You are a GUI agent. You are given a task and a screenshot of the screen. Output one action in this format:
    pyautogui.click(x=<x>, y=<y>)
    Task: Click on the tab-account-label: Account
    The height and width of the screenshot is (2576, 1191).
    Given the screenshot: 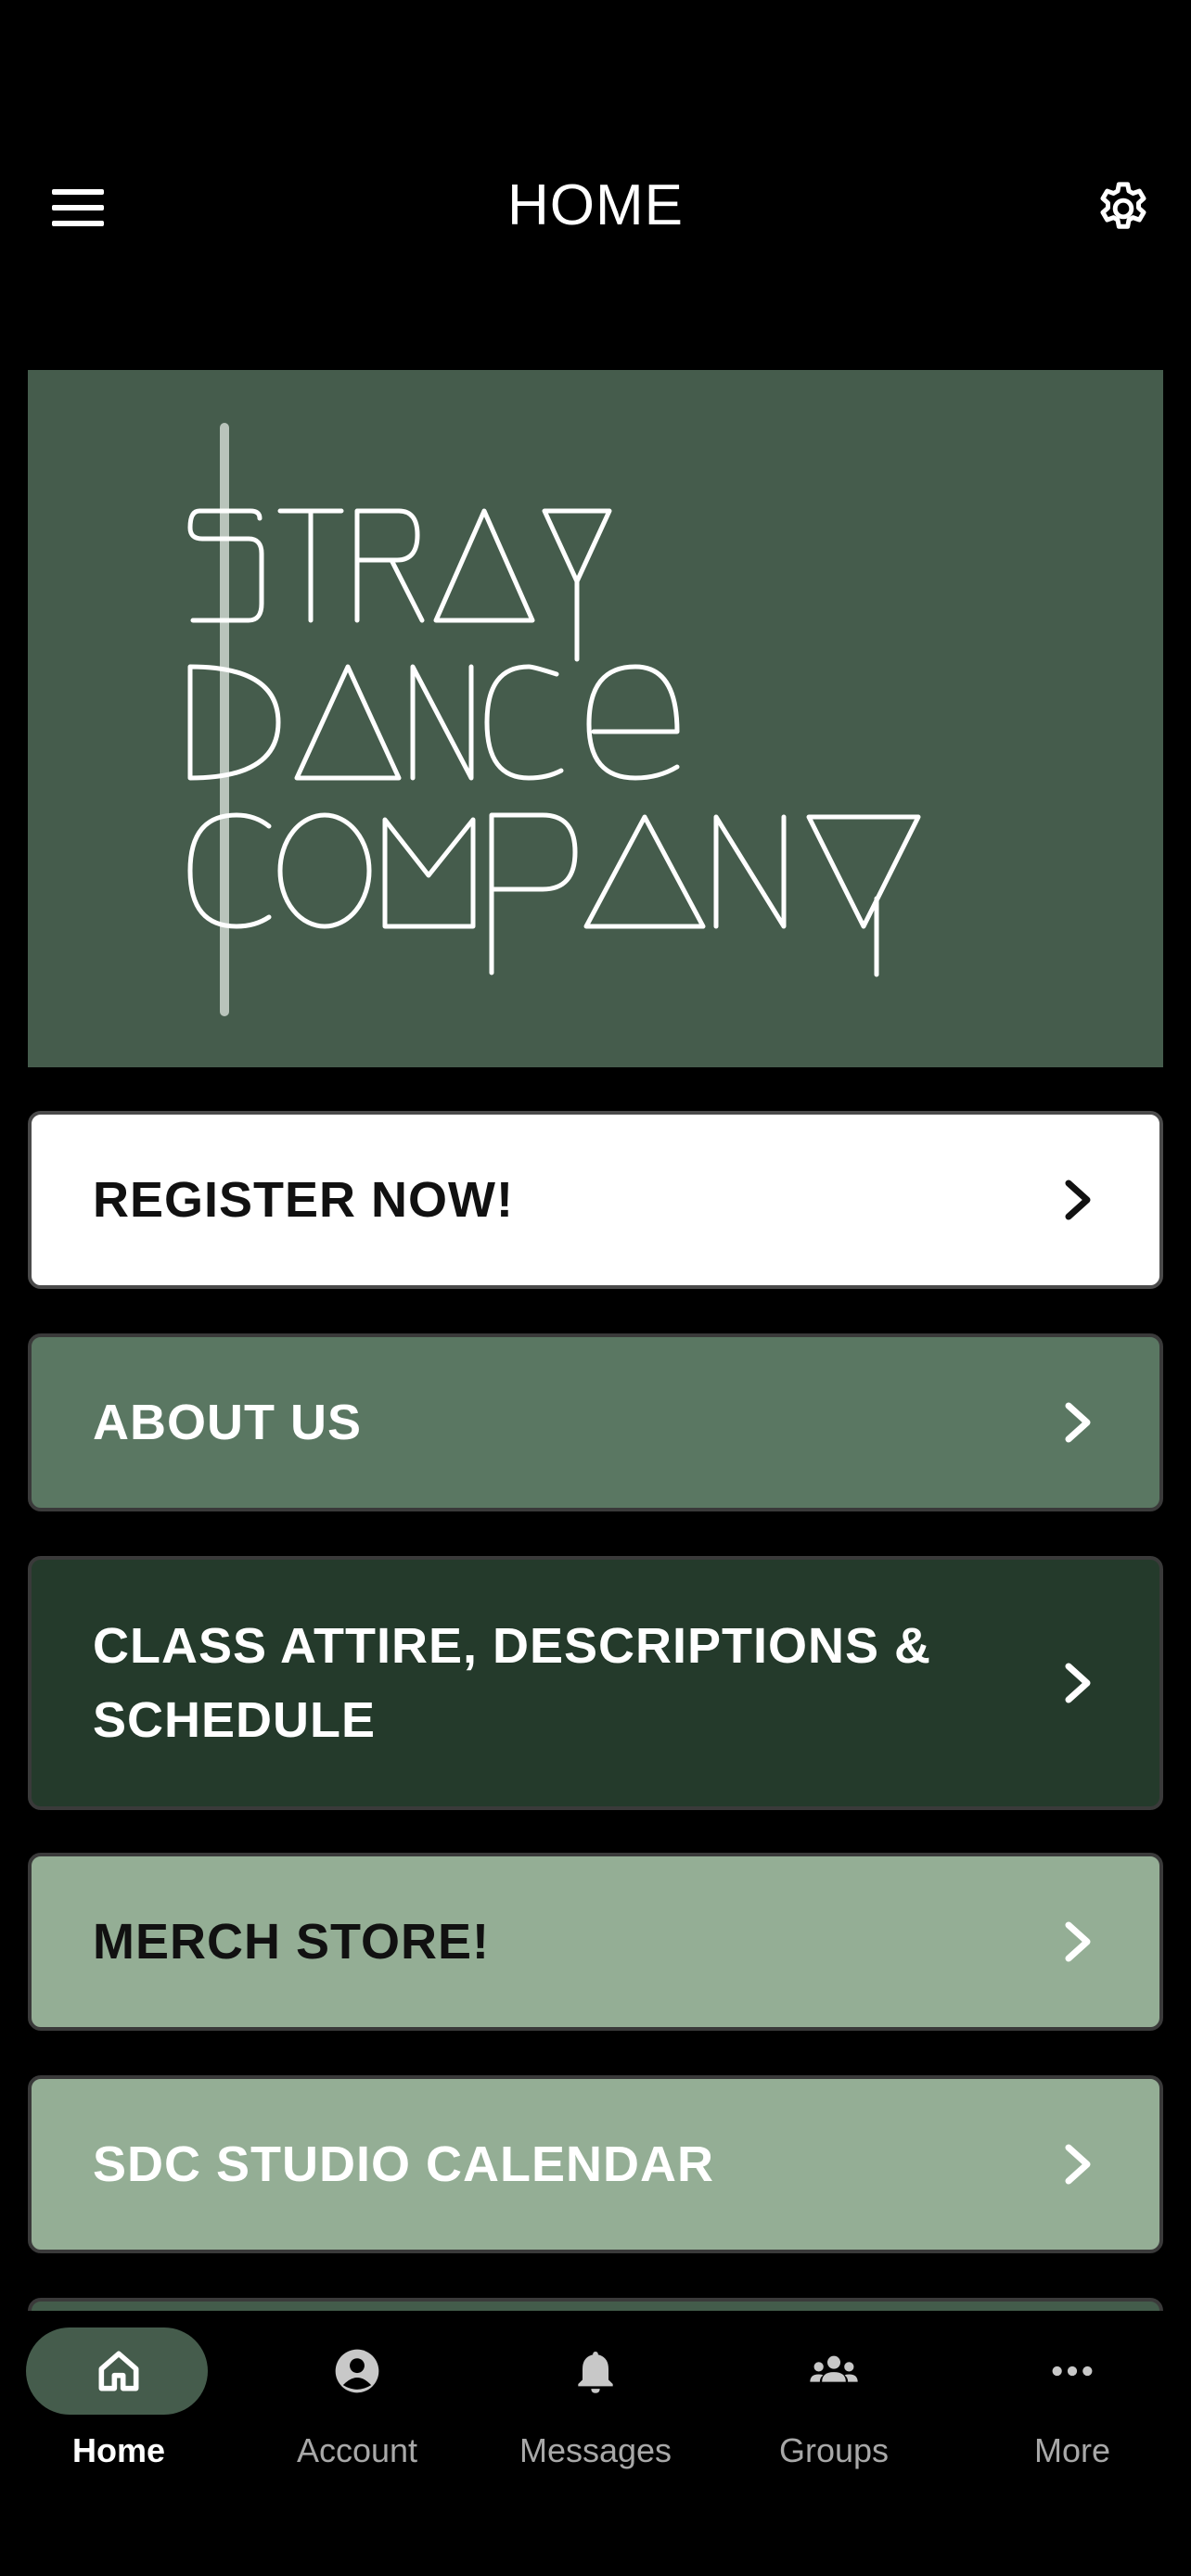 What is the action you would take?
    pyautogui.click(x=357, y=2450)
    